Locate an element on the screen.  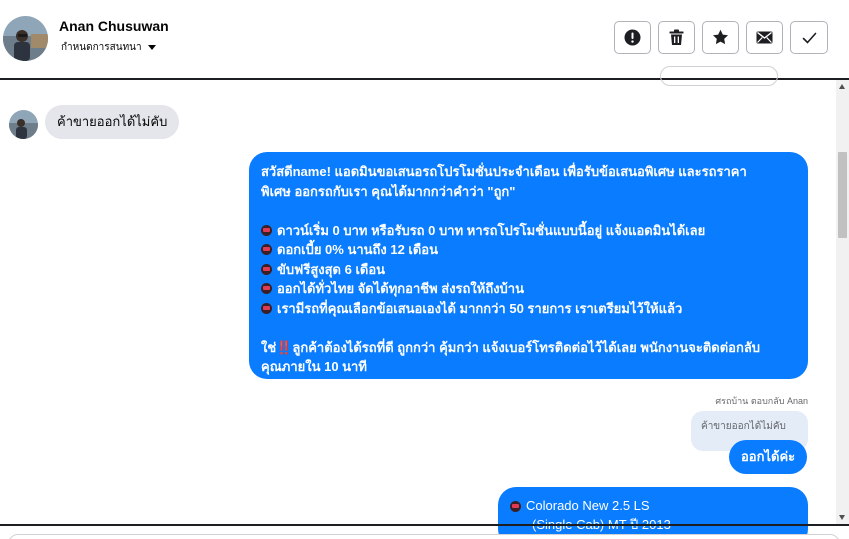
trash-icon is located at coordinates (676, 37).